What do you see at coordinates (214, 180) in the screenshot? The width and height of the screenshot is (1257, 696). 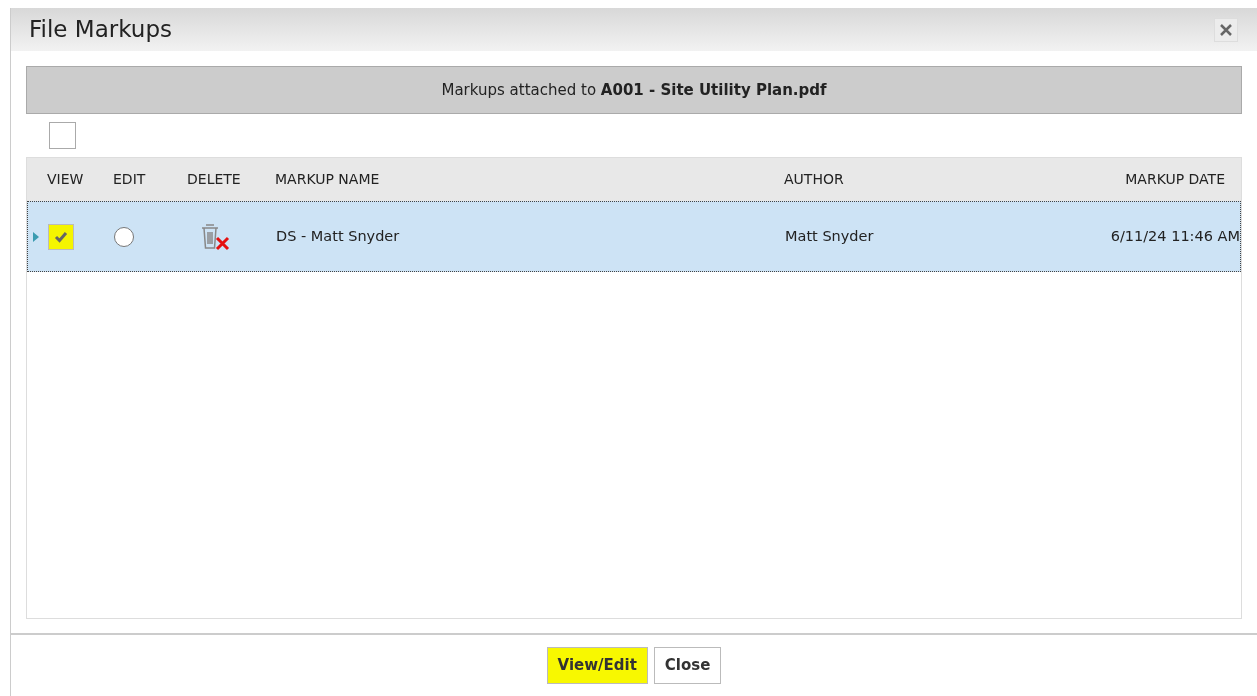 I see `column-header: DELETE` at bounding box center [214, 180].